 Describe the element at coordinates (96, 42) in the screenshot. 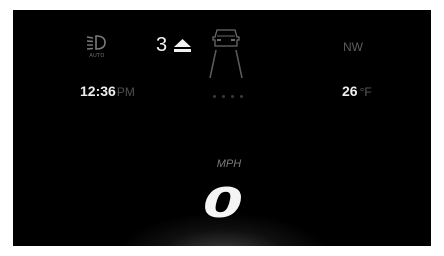

I see `headlight-glyph` at that location.